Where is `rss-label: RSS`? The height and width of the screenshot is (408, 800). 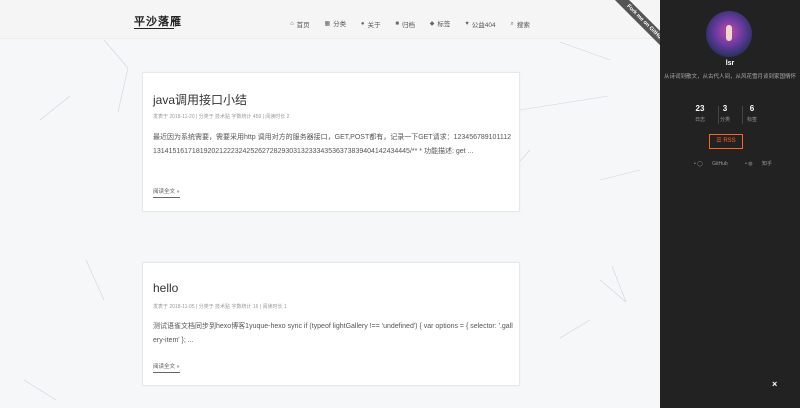
rss-label: RSS is located at coordinates (729, 141).